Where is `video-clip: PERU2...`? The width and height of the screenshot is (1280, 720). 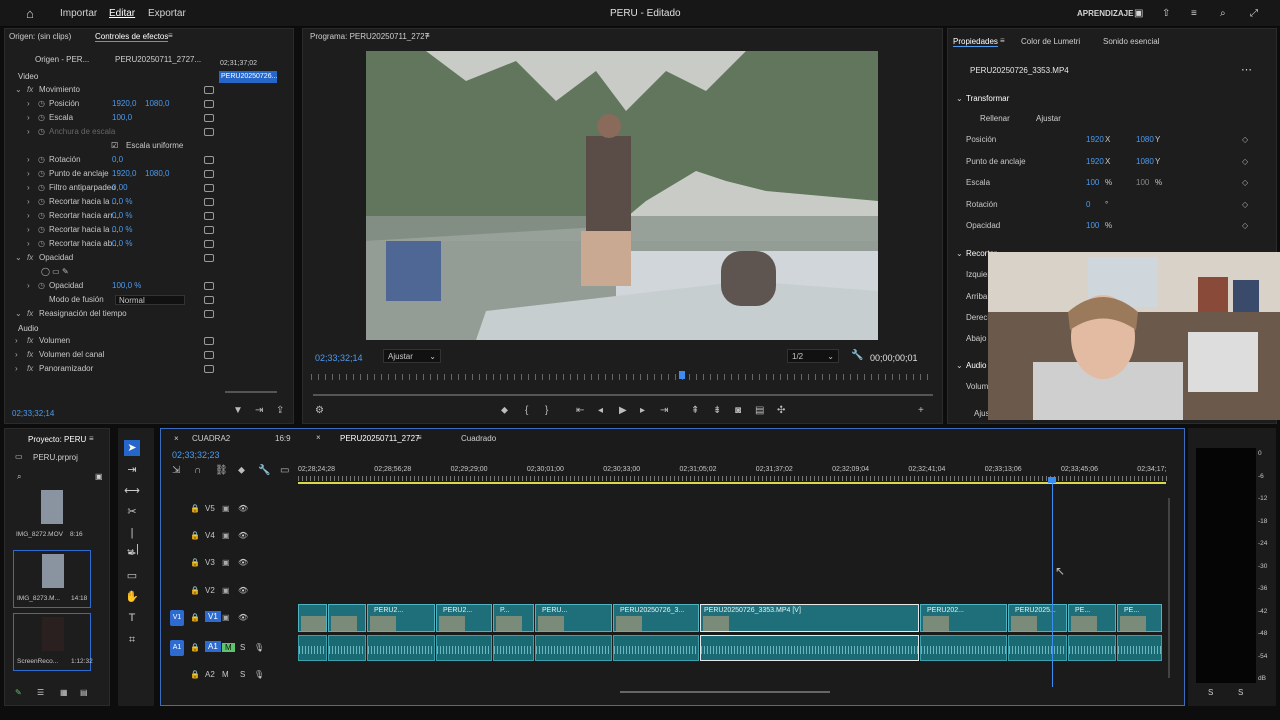 video-clip: PERU2... is located at coordinates (464, 618).